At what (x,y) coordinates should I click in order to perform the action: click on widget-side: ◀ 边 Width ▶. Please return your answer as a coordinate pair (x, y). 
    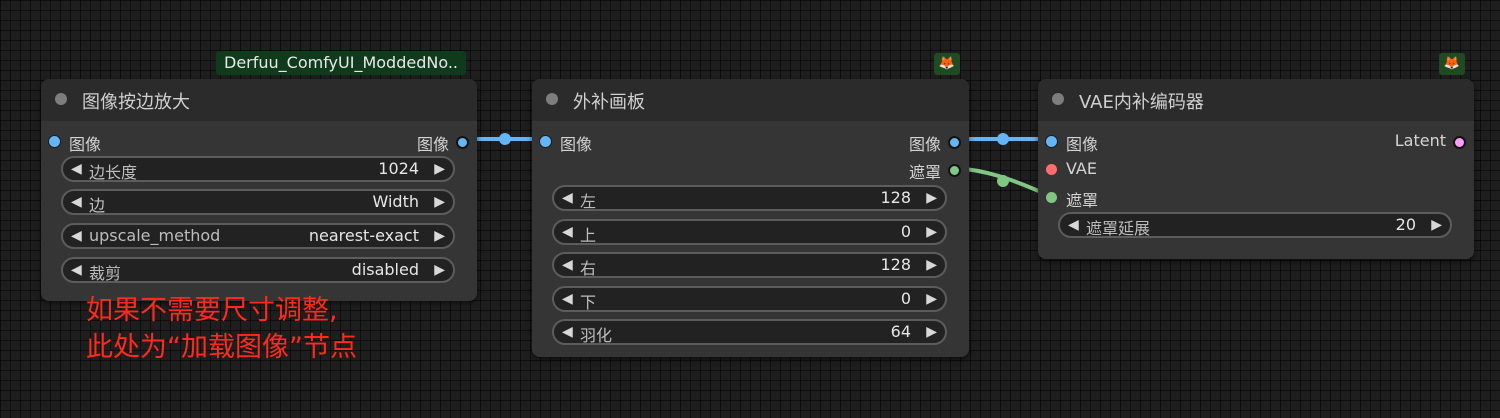
    Looking at the image, I should click on (258, 202).